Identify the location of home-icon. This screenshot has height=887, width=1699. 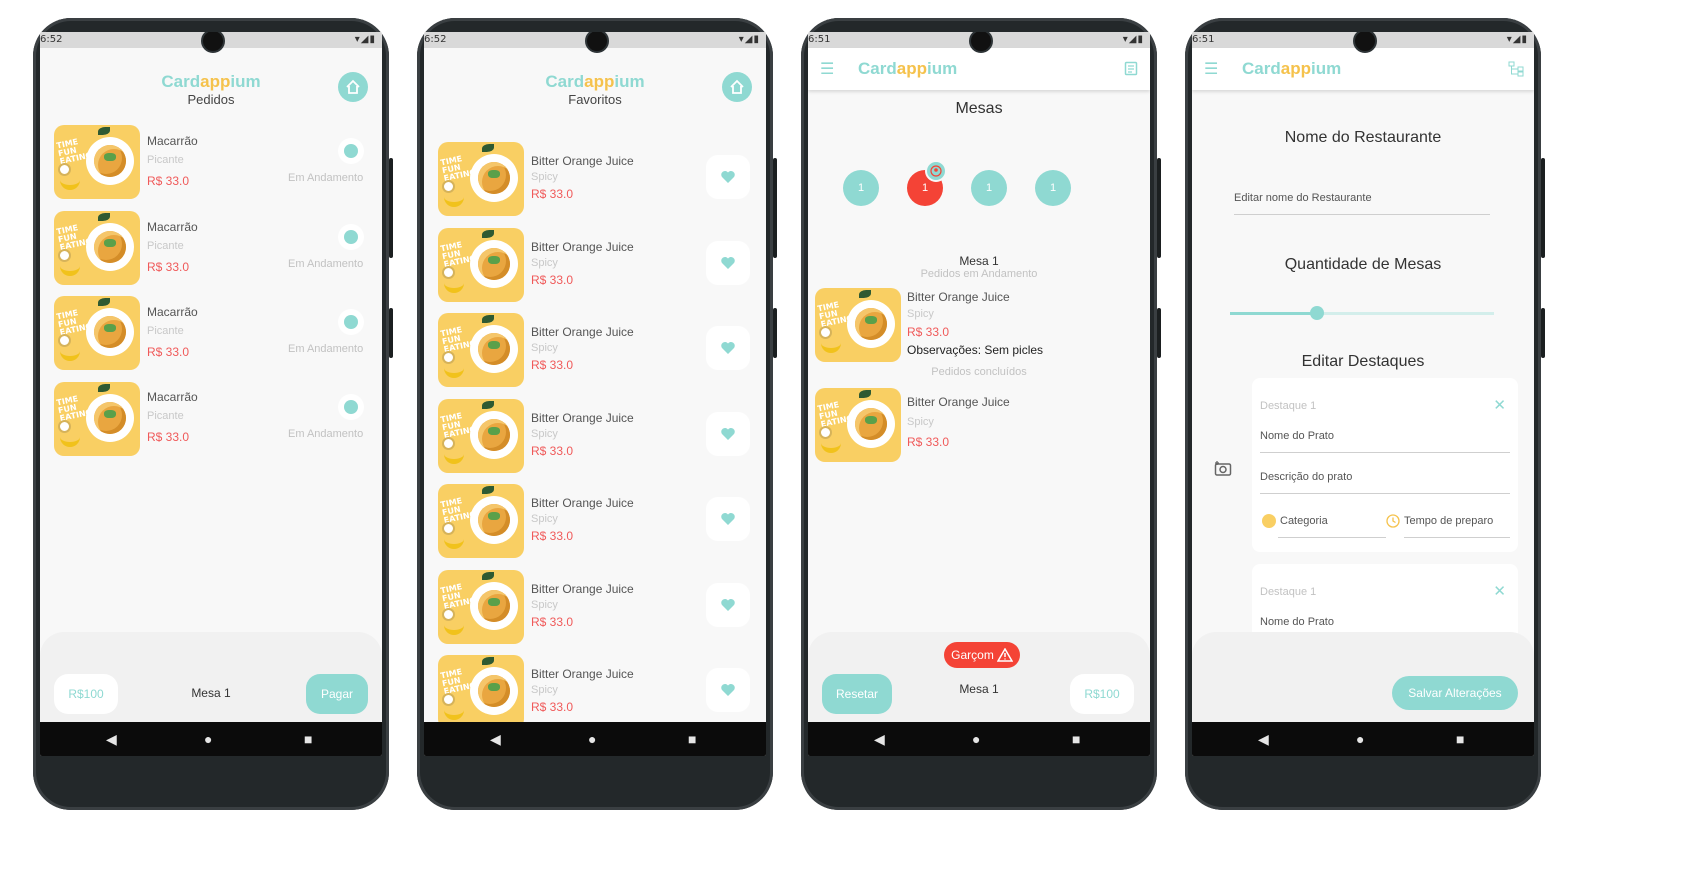
(737, 86).